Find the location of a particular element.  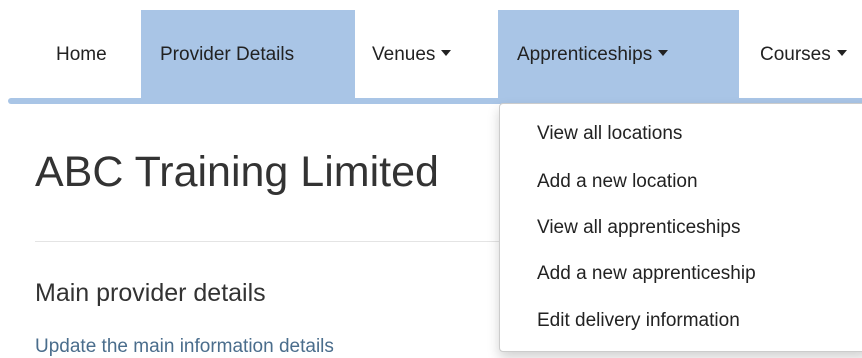

menu-item-view-all-apprenticeships: View all apprenticeships is located at coordinates (639, 227).